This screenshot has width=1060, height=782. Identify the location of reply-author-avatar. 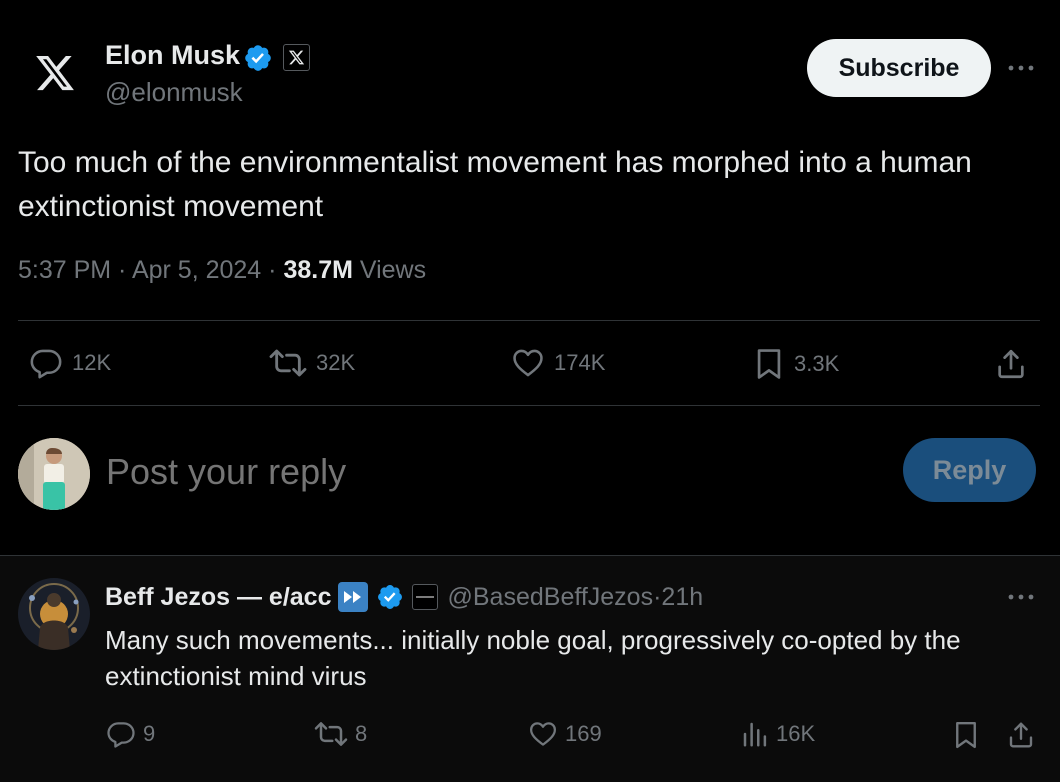
(54, 614).